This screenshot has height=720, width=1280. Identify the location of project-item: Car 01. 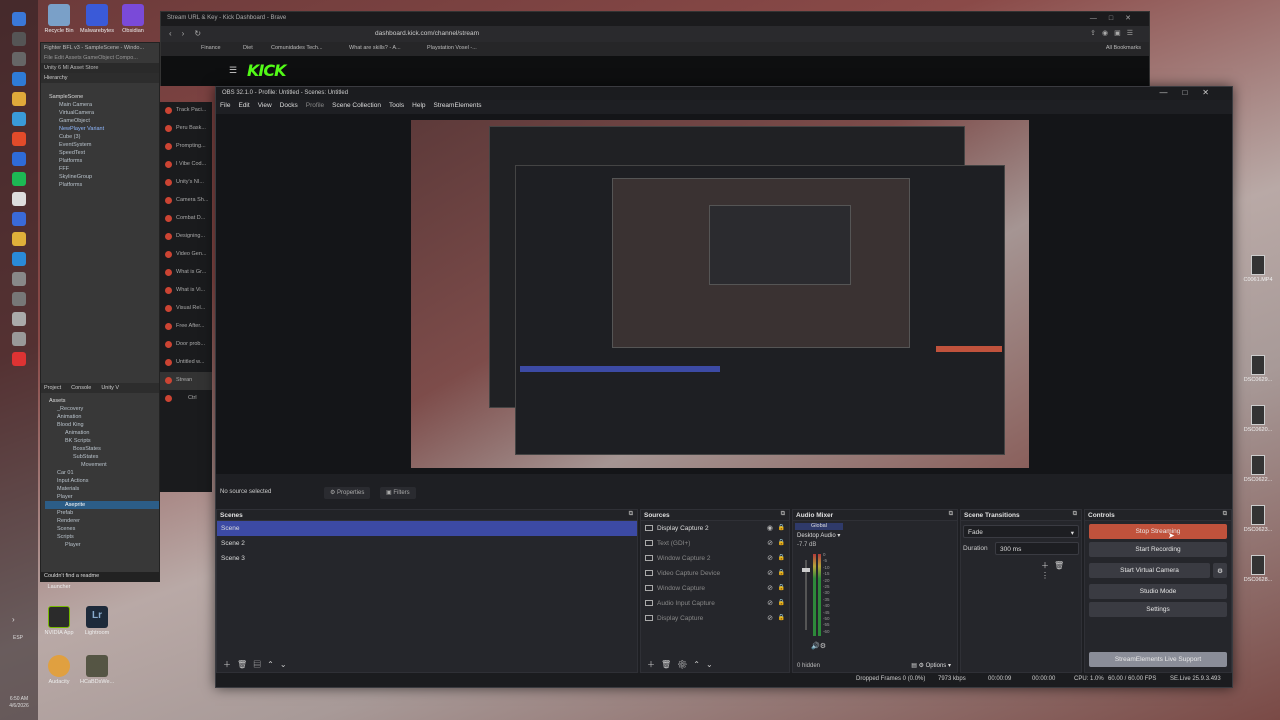
(102, 473).